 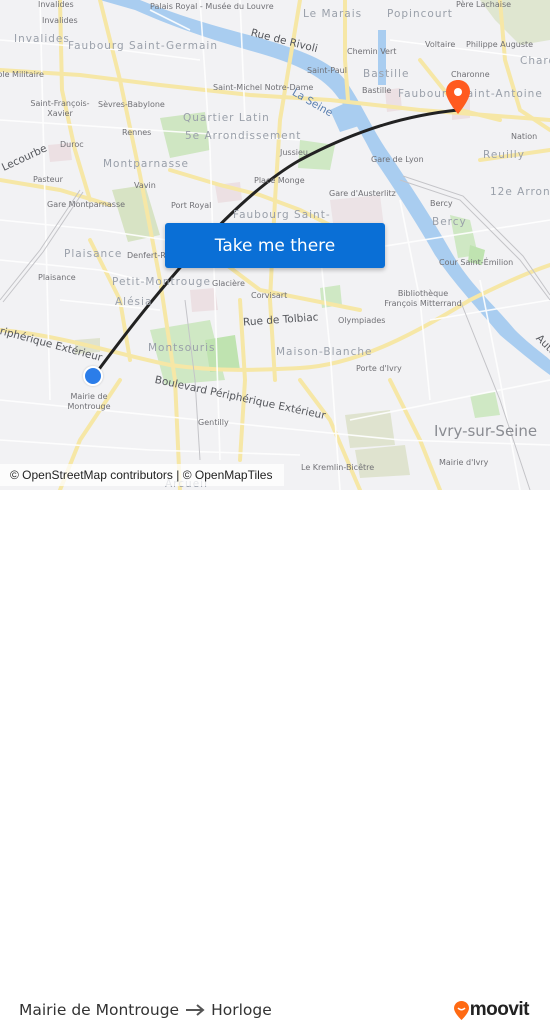 I want to click on stop-label: Bibliothèque François Mitterrand, so click(x=423, y=298).